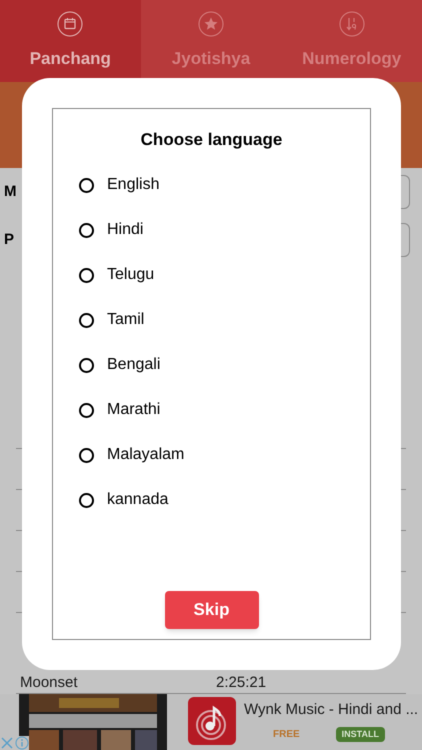 The height and width of the screenshot is (750, 422). I want to click on sort-numbers-icon, so click(351, 24).